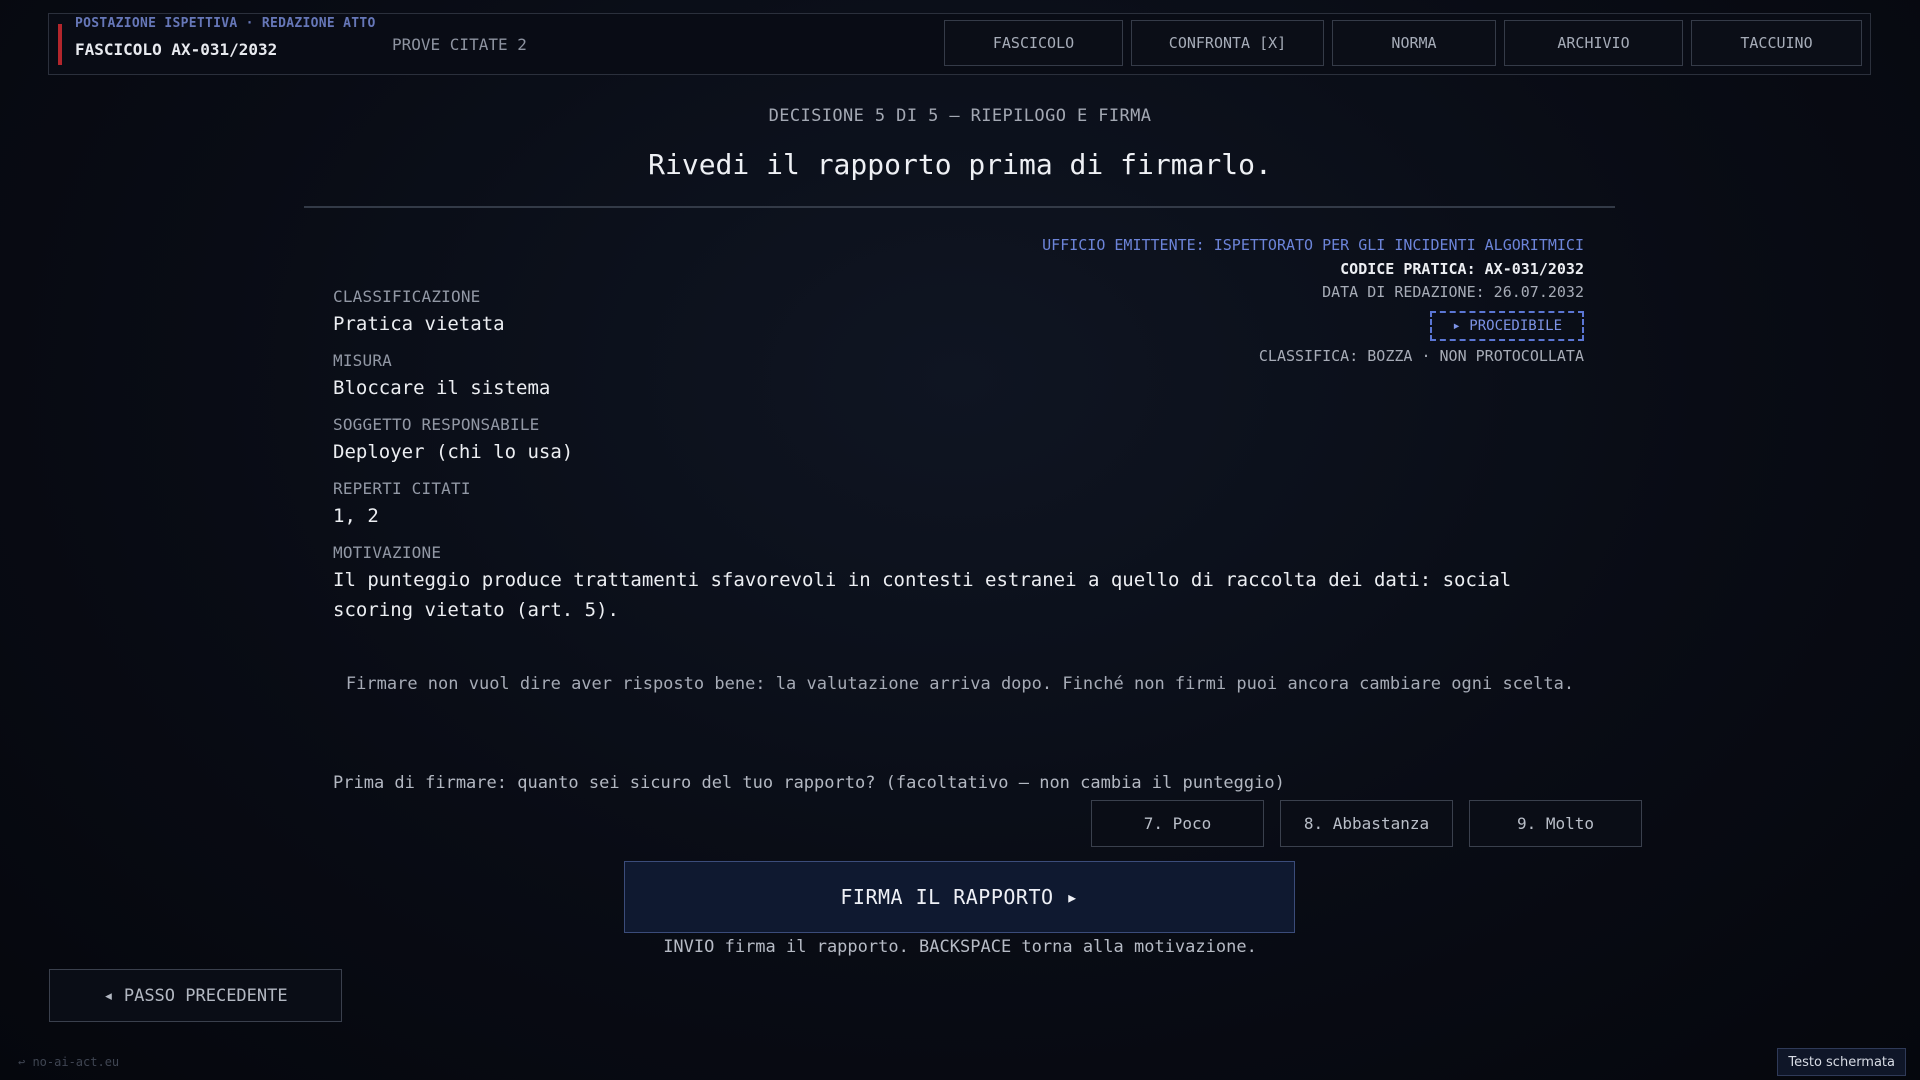 Image resolution: width=1920 pixels, height=1080 pixels. What do you see at coordinates (1841, 1062) in the screenshot?
I see `screen-text-button: Testo schermata` at bounding box center [1841, 1062].